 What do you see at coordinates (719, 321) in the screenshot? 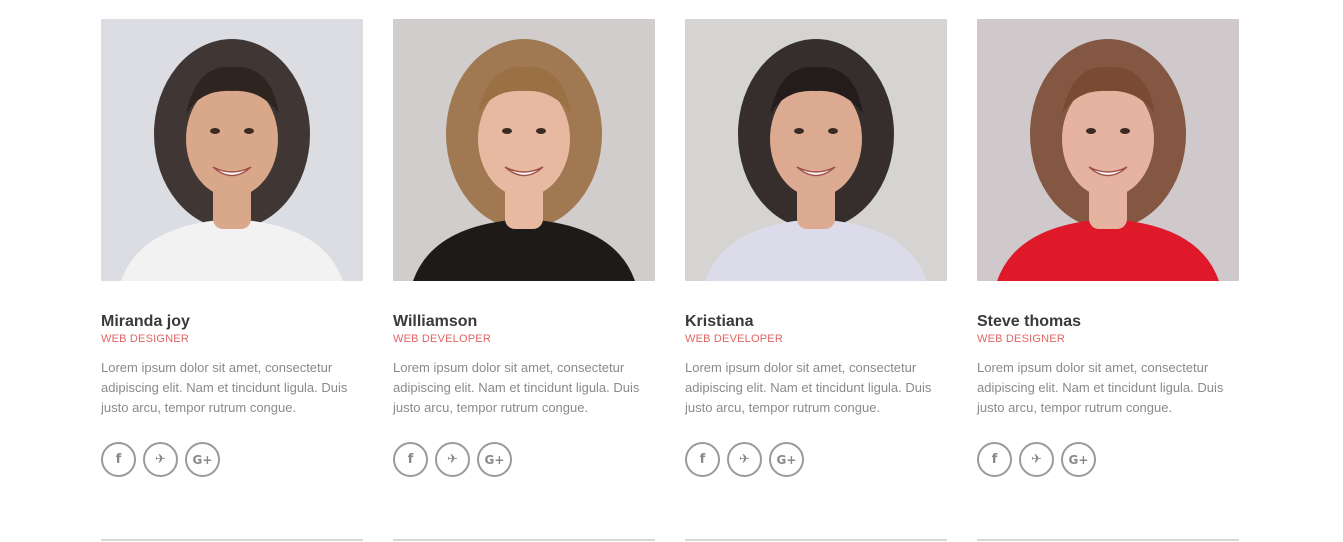
I see `team-member-name: Kristiana` at bounding box center [719, 321].